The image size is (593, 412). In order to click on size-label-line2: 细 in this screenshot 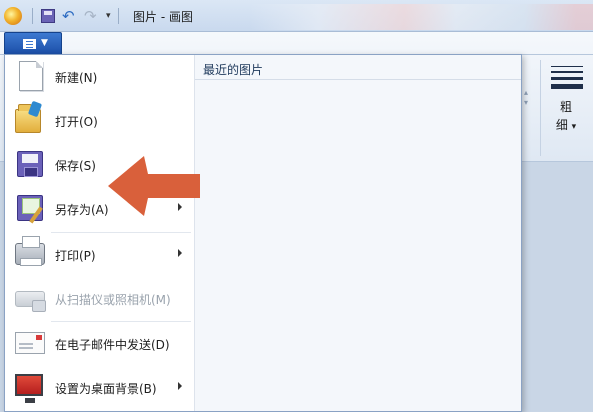, I will do `click(561, 125)`.